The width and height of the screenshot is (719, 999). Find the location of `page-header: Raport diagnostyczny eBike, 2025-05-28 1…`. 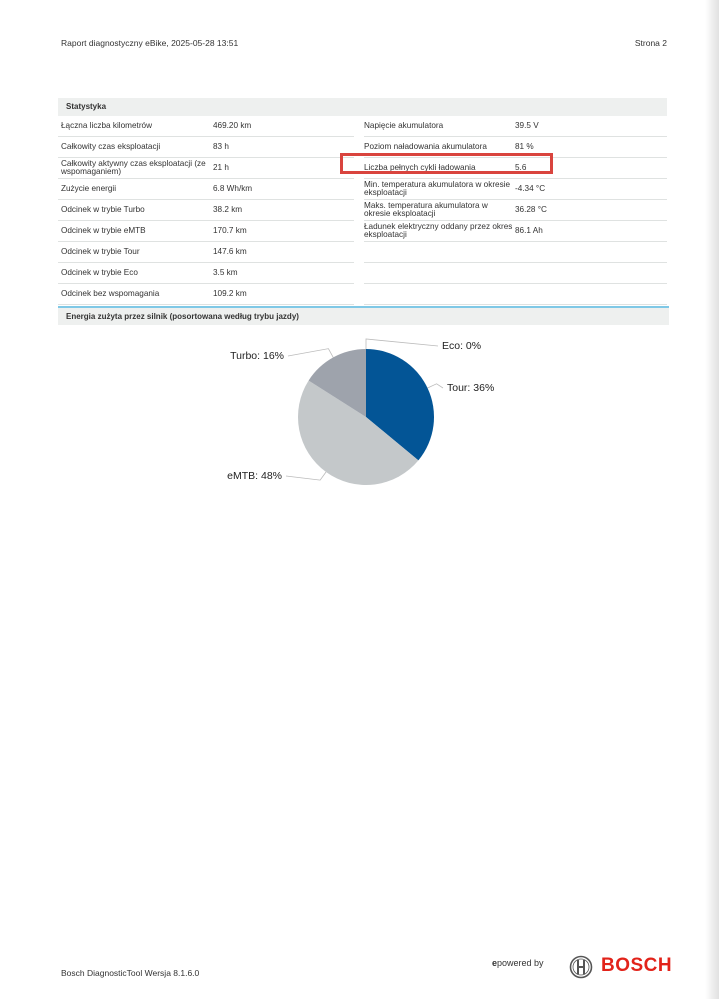

page-header: Raport diagnostyczny eBike, 2025-05-28 1… is located at coordinates (364, 44).